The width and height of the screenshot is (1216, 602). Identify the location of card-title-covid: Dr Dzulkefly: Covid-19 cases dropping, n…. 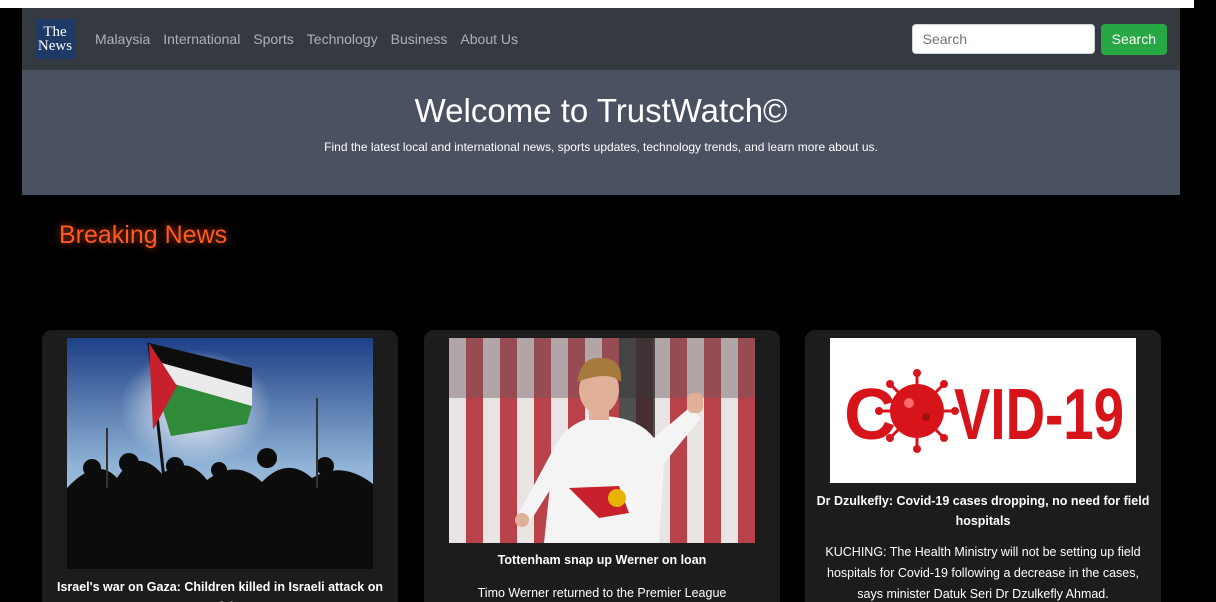
(983, 511).